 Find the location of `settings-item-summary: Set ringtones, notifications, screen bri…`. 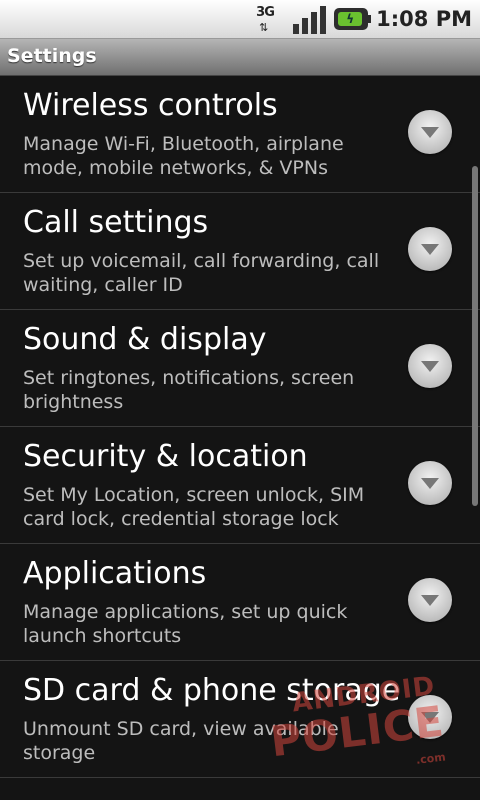

settings-item-summary: Set ringtones, notifications, screen bri… is located at coordinates (189, 390).